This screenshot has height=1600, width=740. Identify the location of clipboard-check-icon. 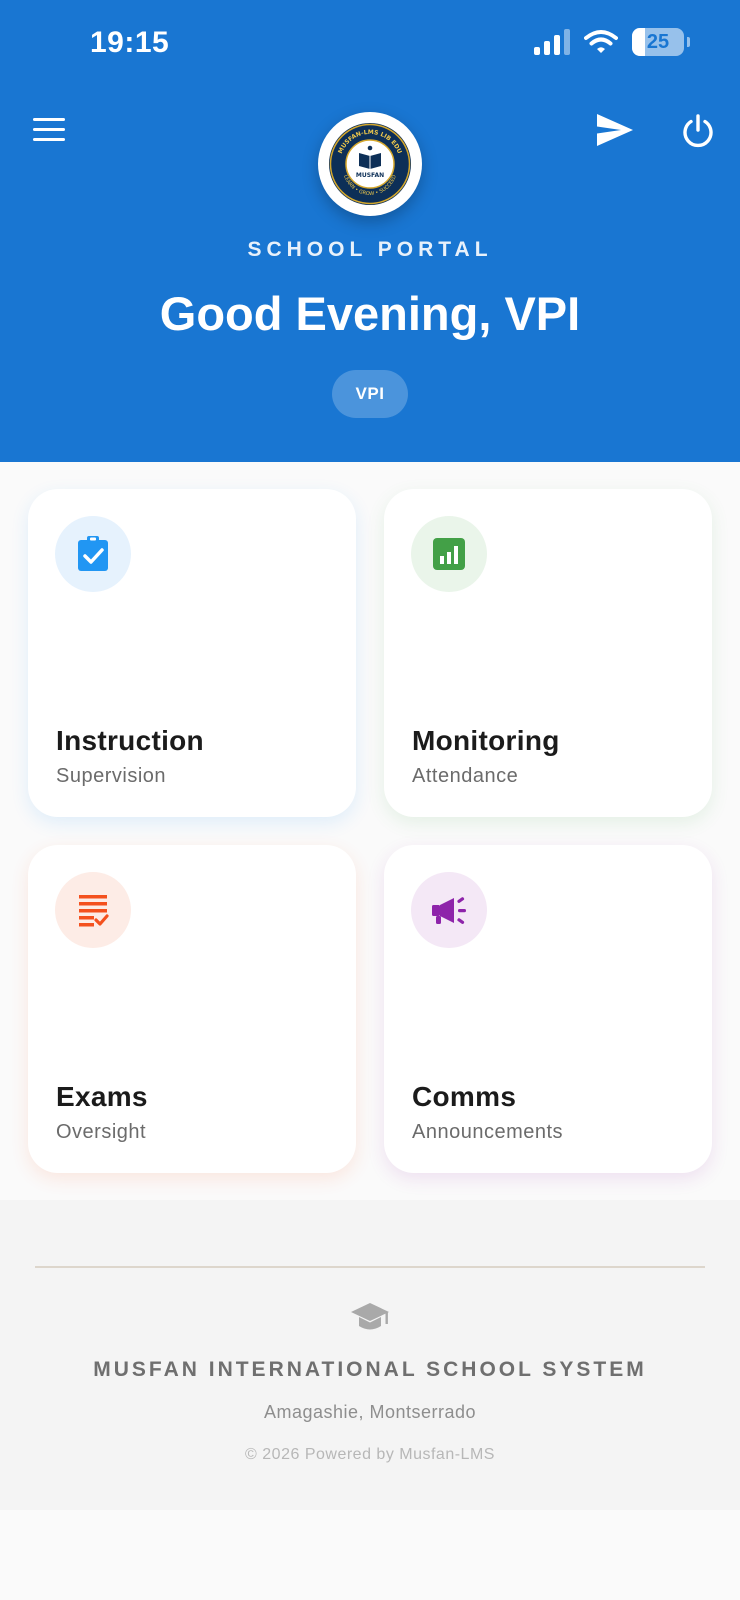
(93, 553).